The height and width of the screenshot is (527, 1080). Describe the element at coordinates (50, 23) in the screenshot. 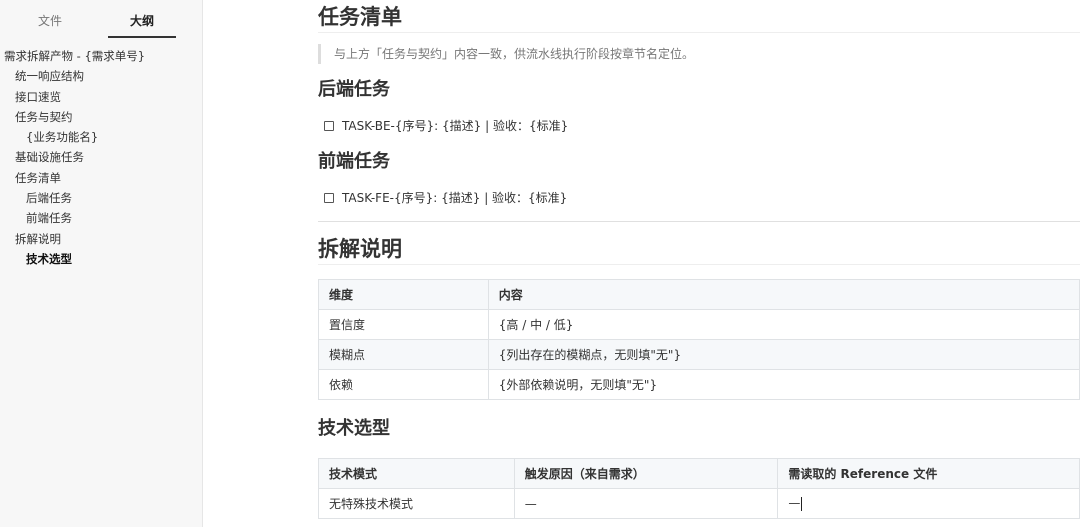

I see `tab-files: 文件` at that location.